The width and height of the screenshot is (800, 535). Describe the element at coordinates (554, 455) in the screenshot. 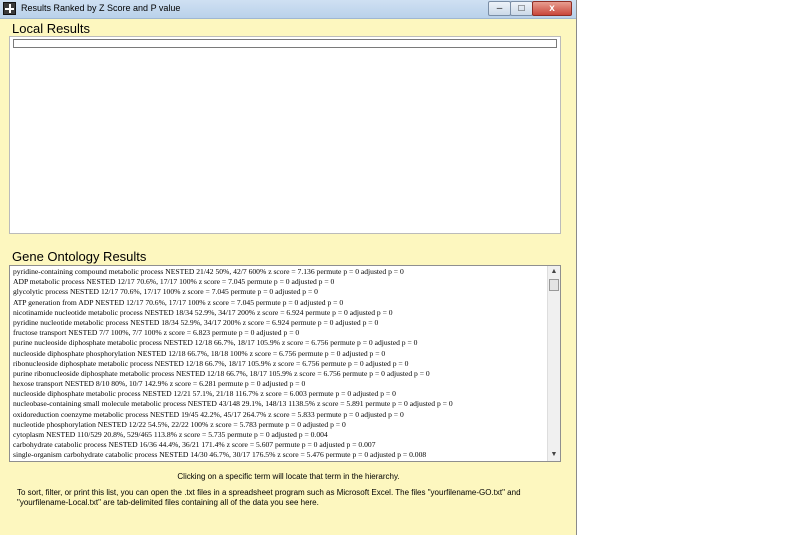

I see `scroll-down-arrow-icon: ▼` at that location.